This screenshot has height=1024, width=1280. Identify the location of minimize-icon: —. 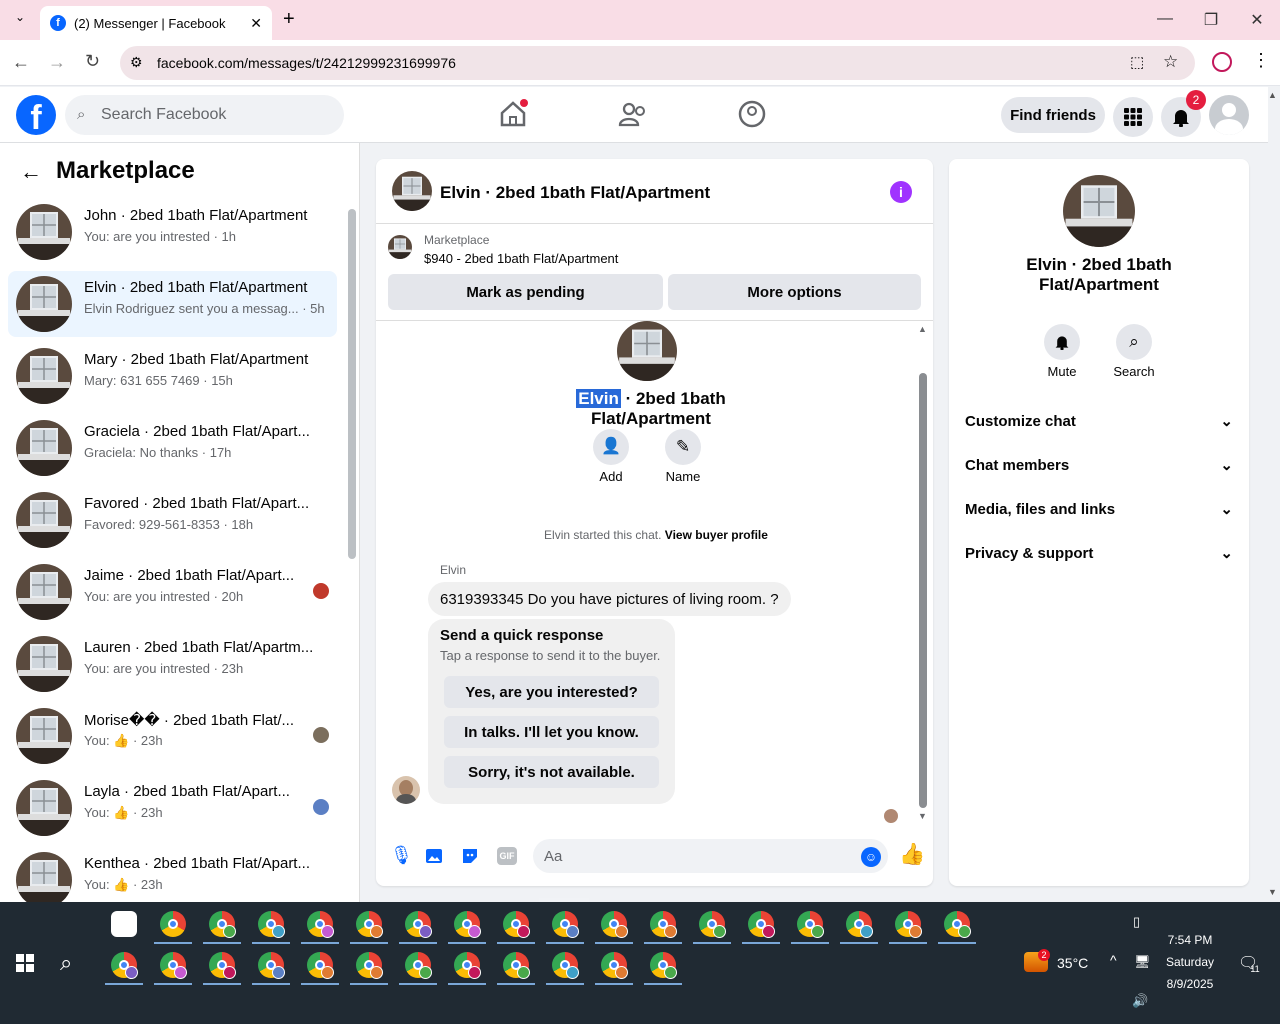
(1165, 20).